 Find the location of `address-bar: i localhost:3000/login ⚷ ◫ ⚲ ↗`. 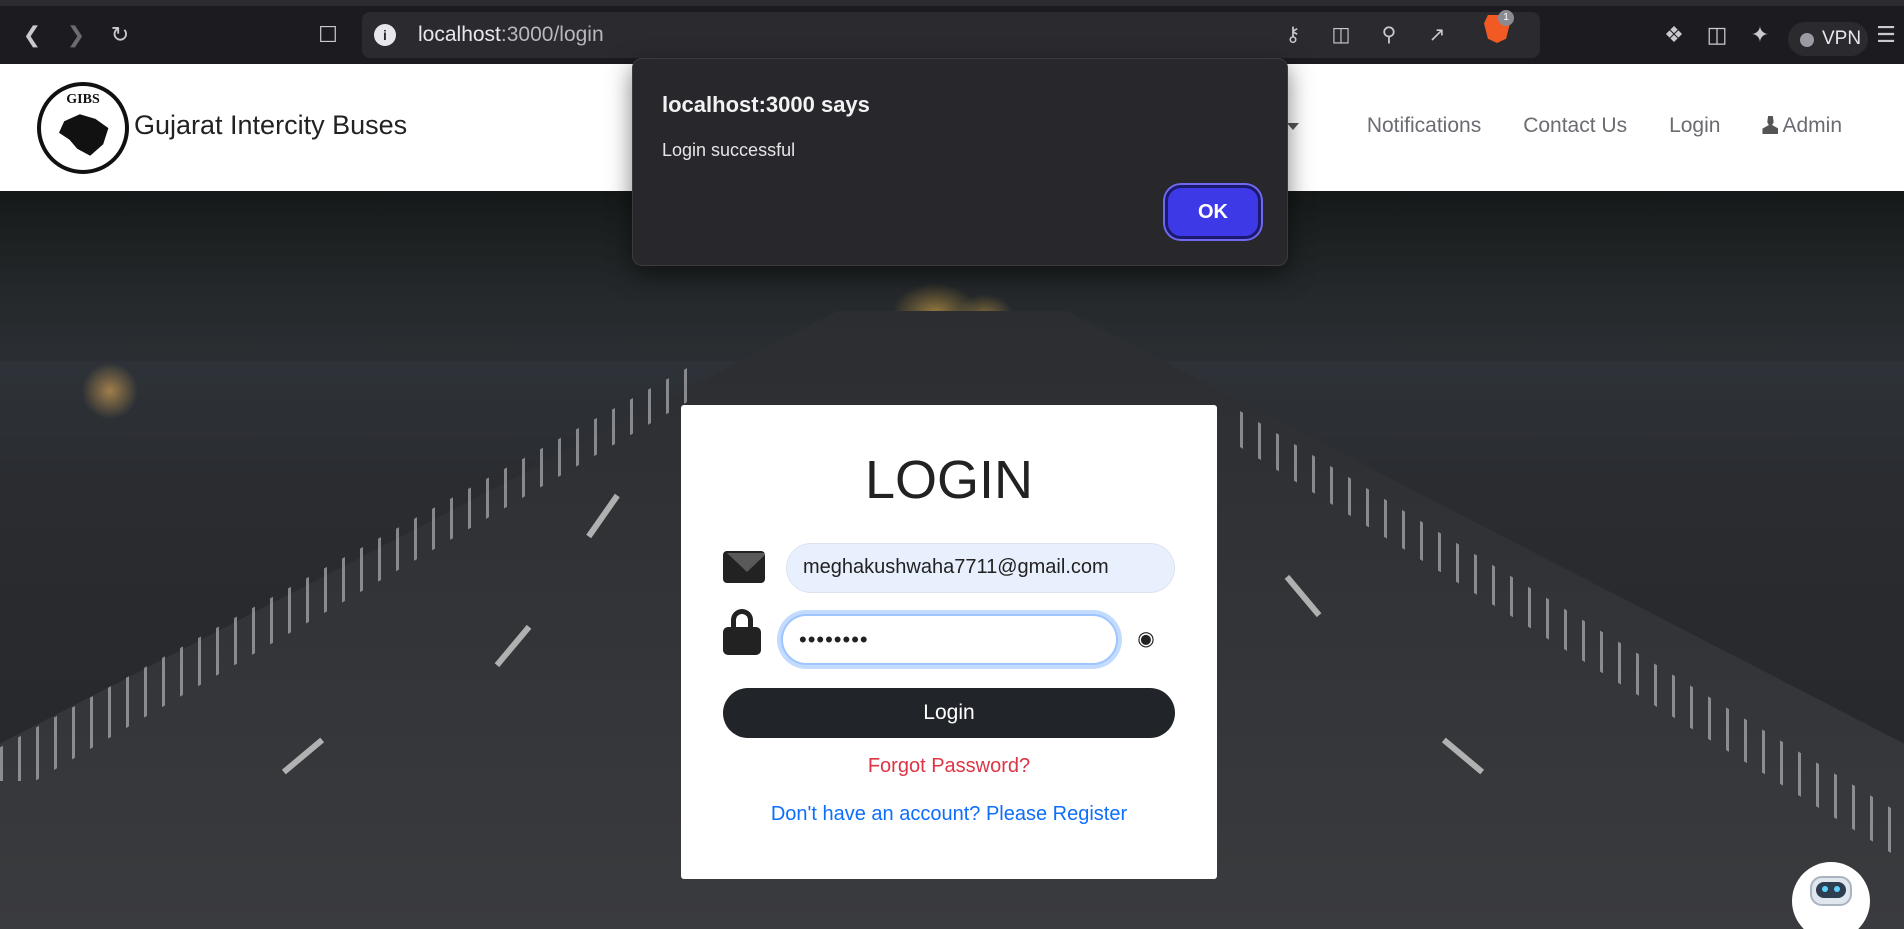

address-bar: i localhost:3000/login ⚷ ◫ ⚲ ↗ is located at coordinates (951, 35).